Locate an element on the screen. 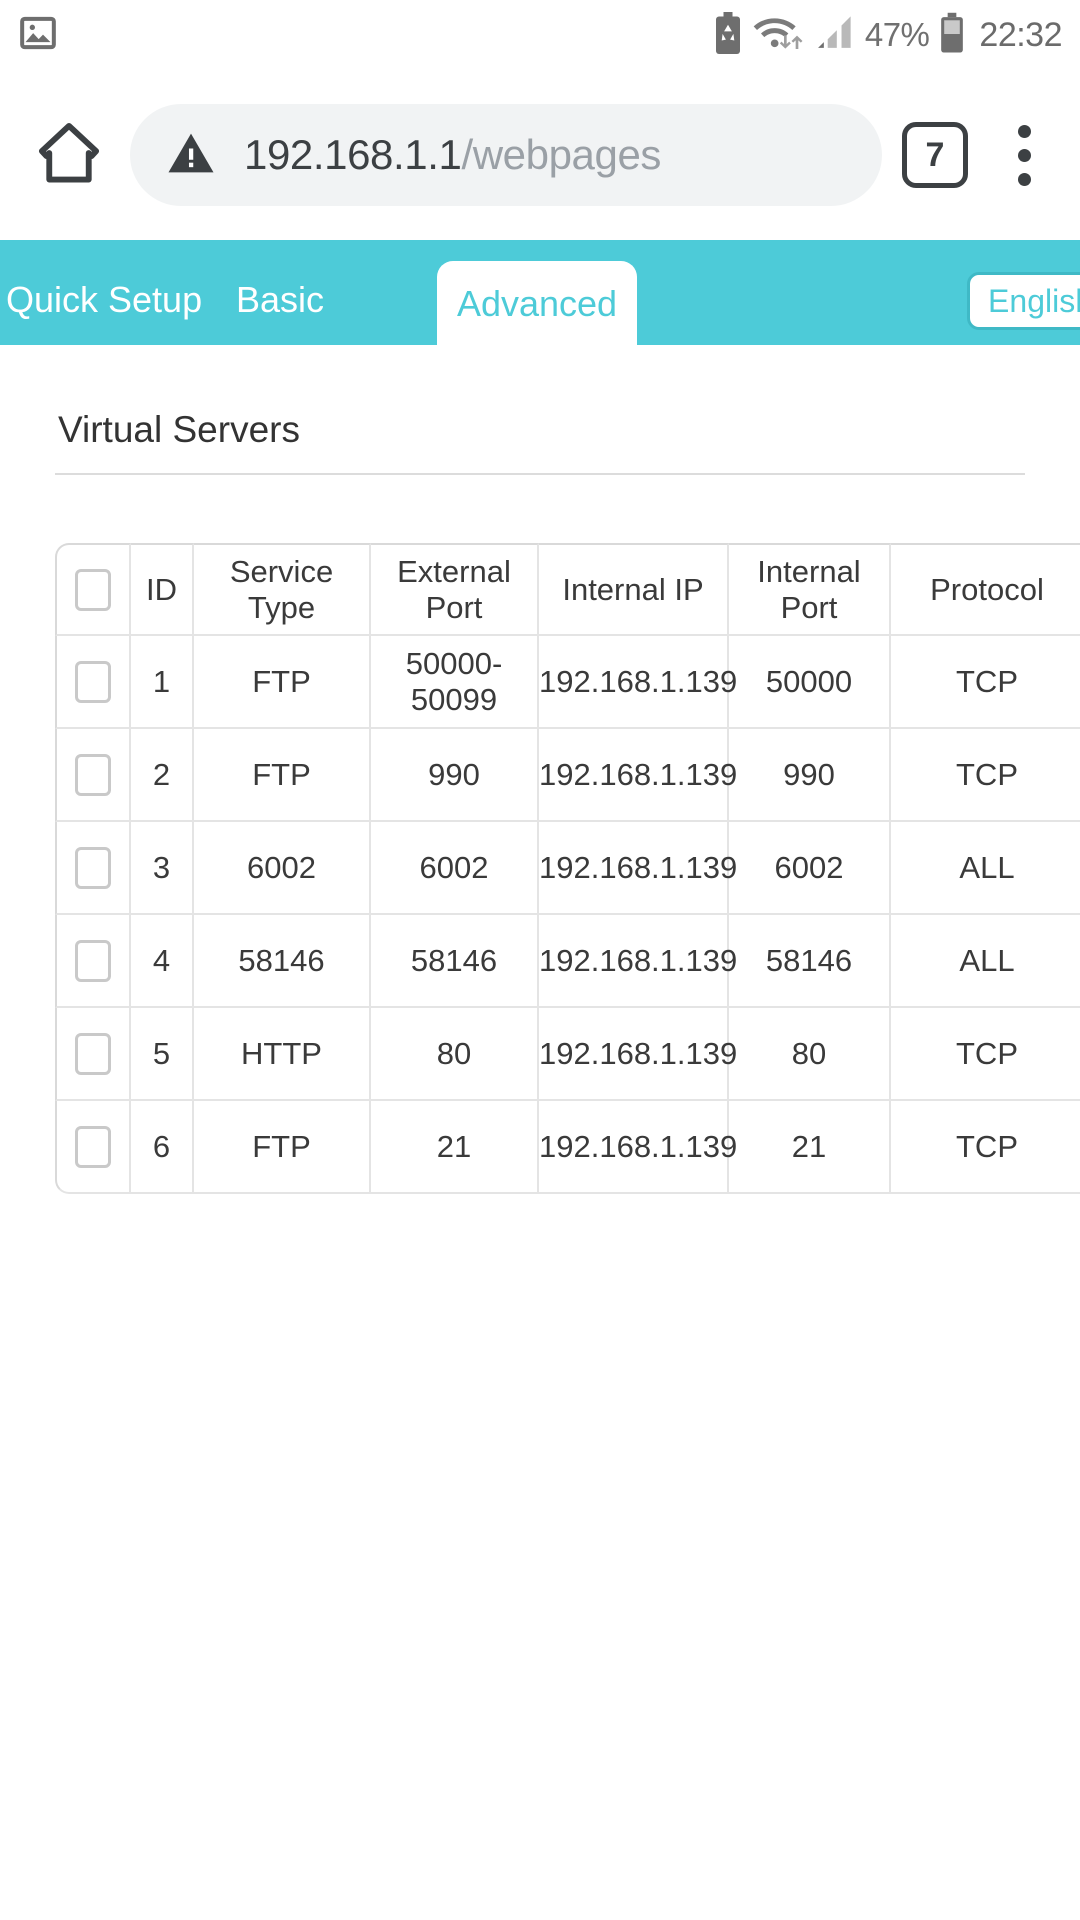  language-select: English is located at coordinates (1023, 301).